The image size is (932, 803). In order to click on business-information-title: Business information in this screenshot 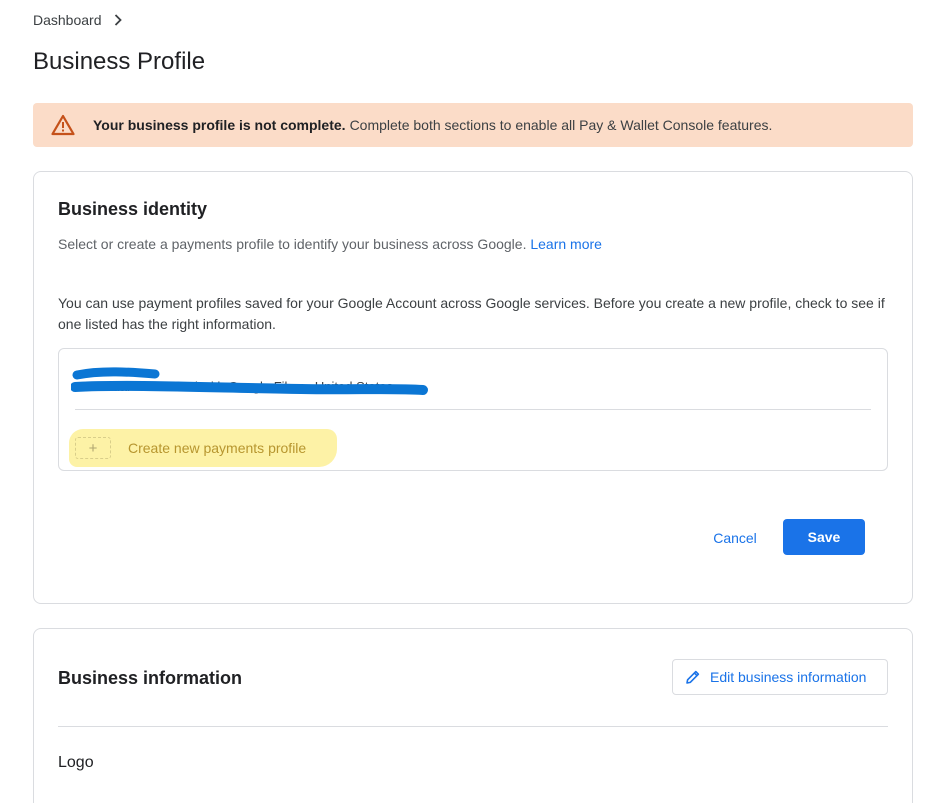, I will do `click(150, 678)`.